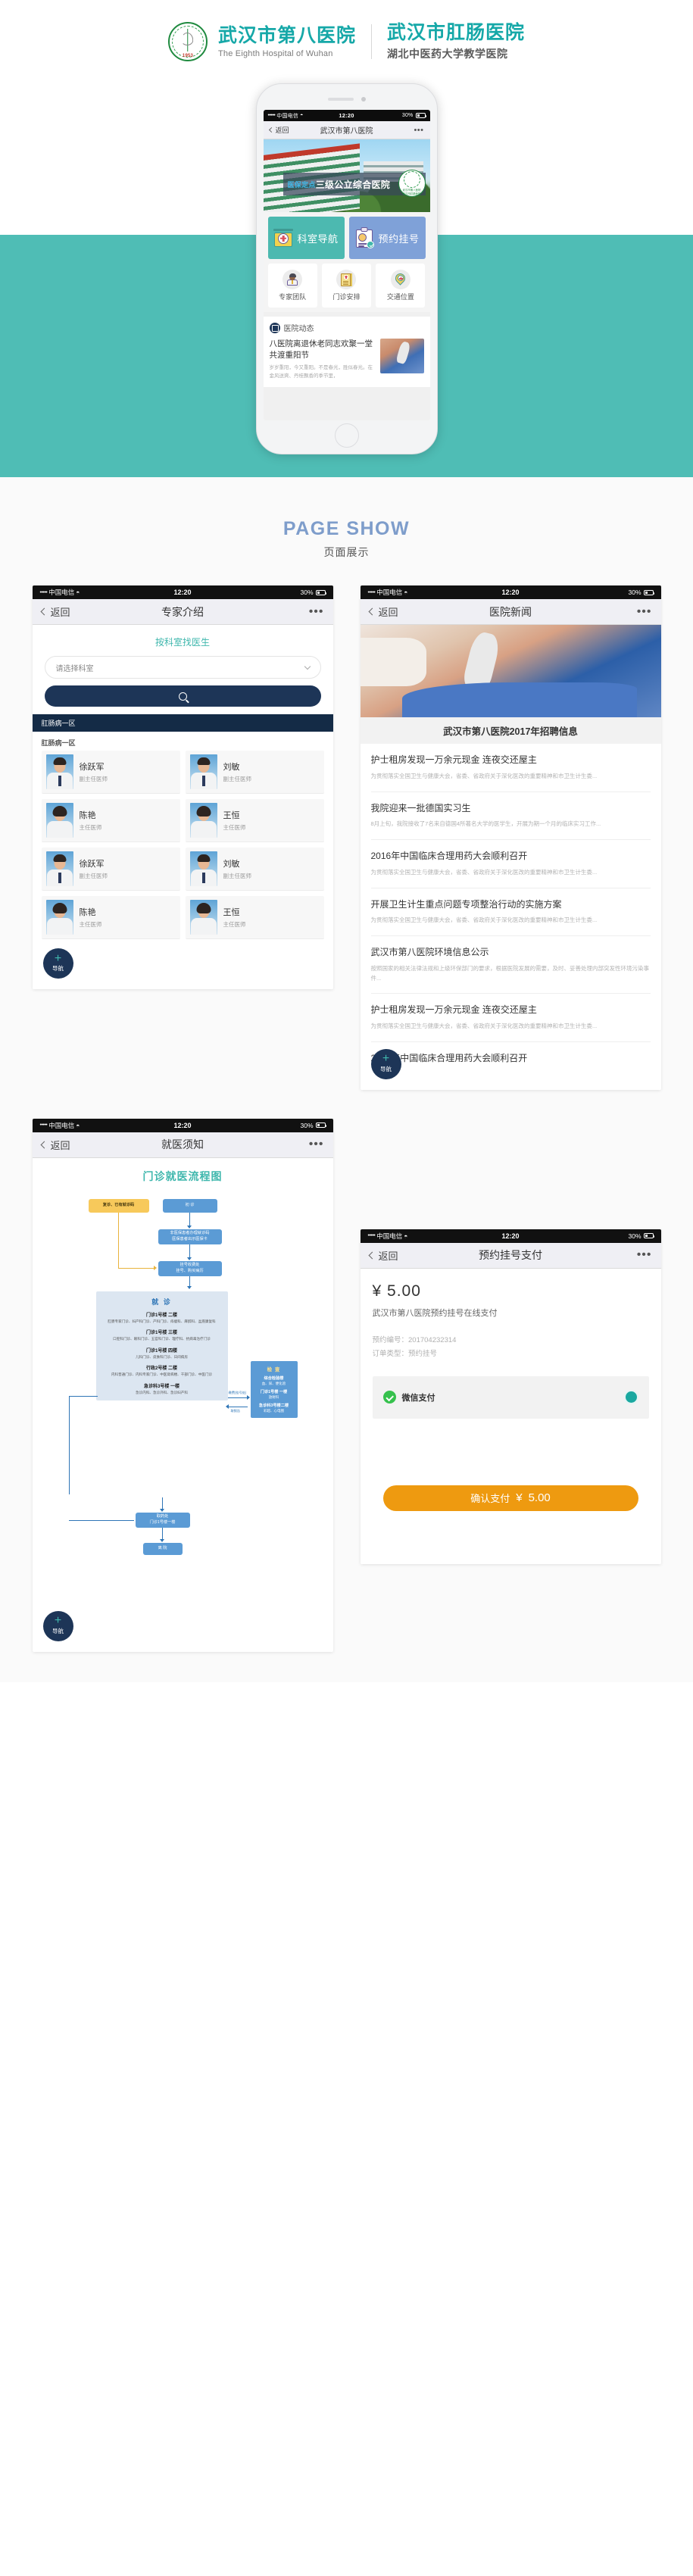  Describe the element at coordinates (400, 297) in the screenshot. I see `tile-label: 交通位置` at that location.